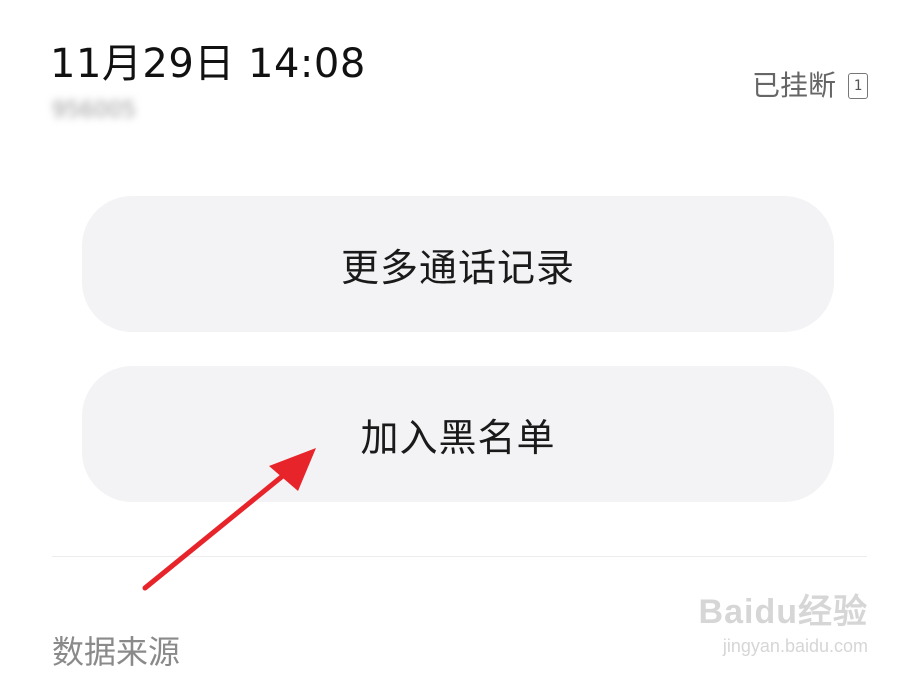 This screenshot has width=912, height=690. I want to click on watermark-url: jingyan.baidu.com, so click(795, 646).